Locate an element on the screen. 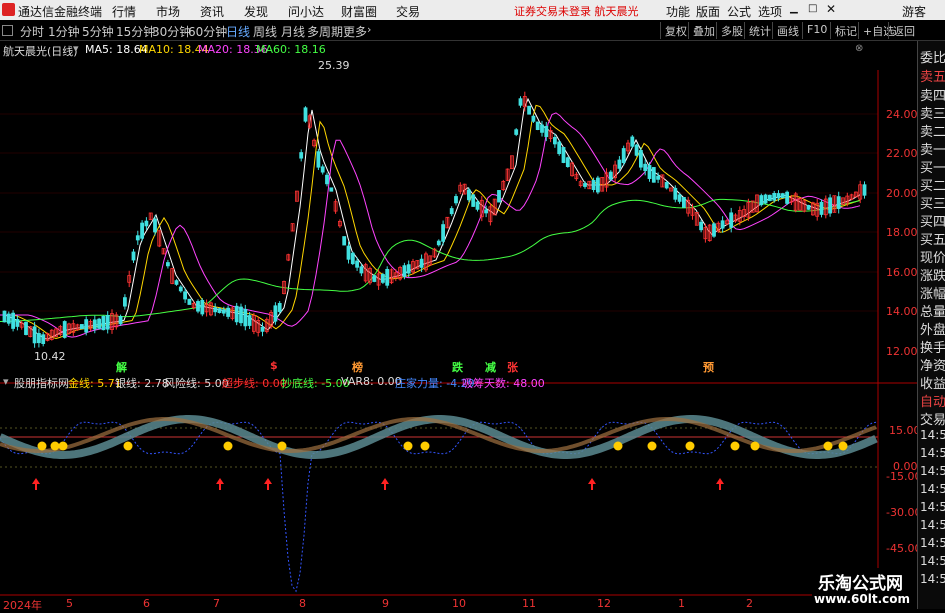 The height and width of the screenshot is (613, 945). adjust-button: 复权 is located at coordinates (675, 30).